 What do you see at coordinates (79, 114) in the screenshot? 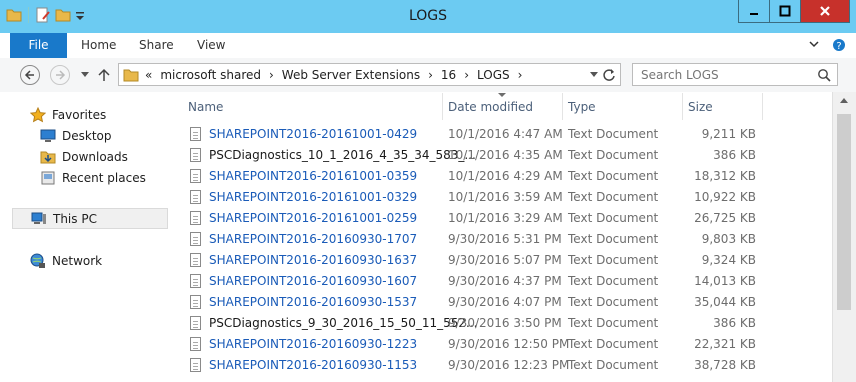
I see `nav-favorites-label: Favorites` at bounding box center [79, 114].